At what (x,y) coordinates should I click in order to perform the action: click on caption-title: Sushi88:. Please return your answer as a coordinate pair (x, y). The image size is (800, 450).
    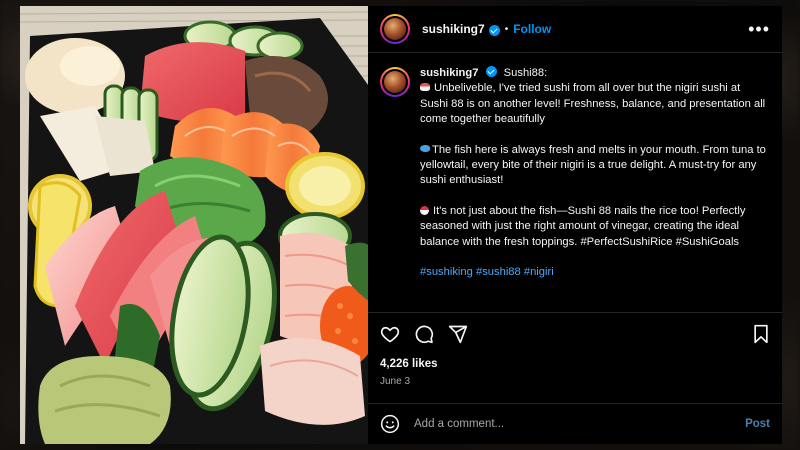
    Looking at the image, I should click on (525, 73).